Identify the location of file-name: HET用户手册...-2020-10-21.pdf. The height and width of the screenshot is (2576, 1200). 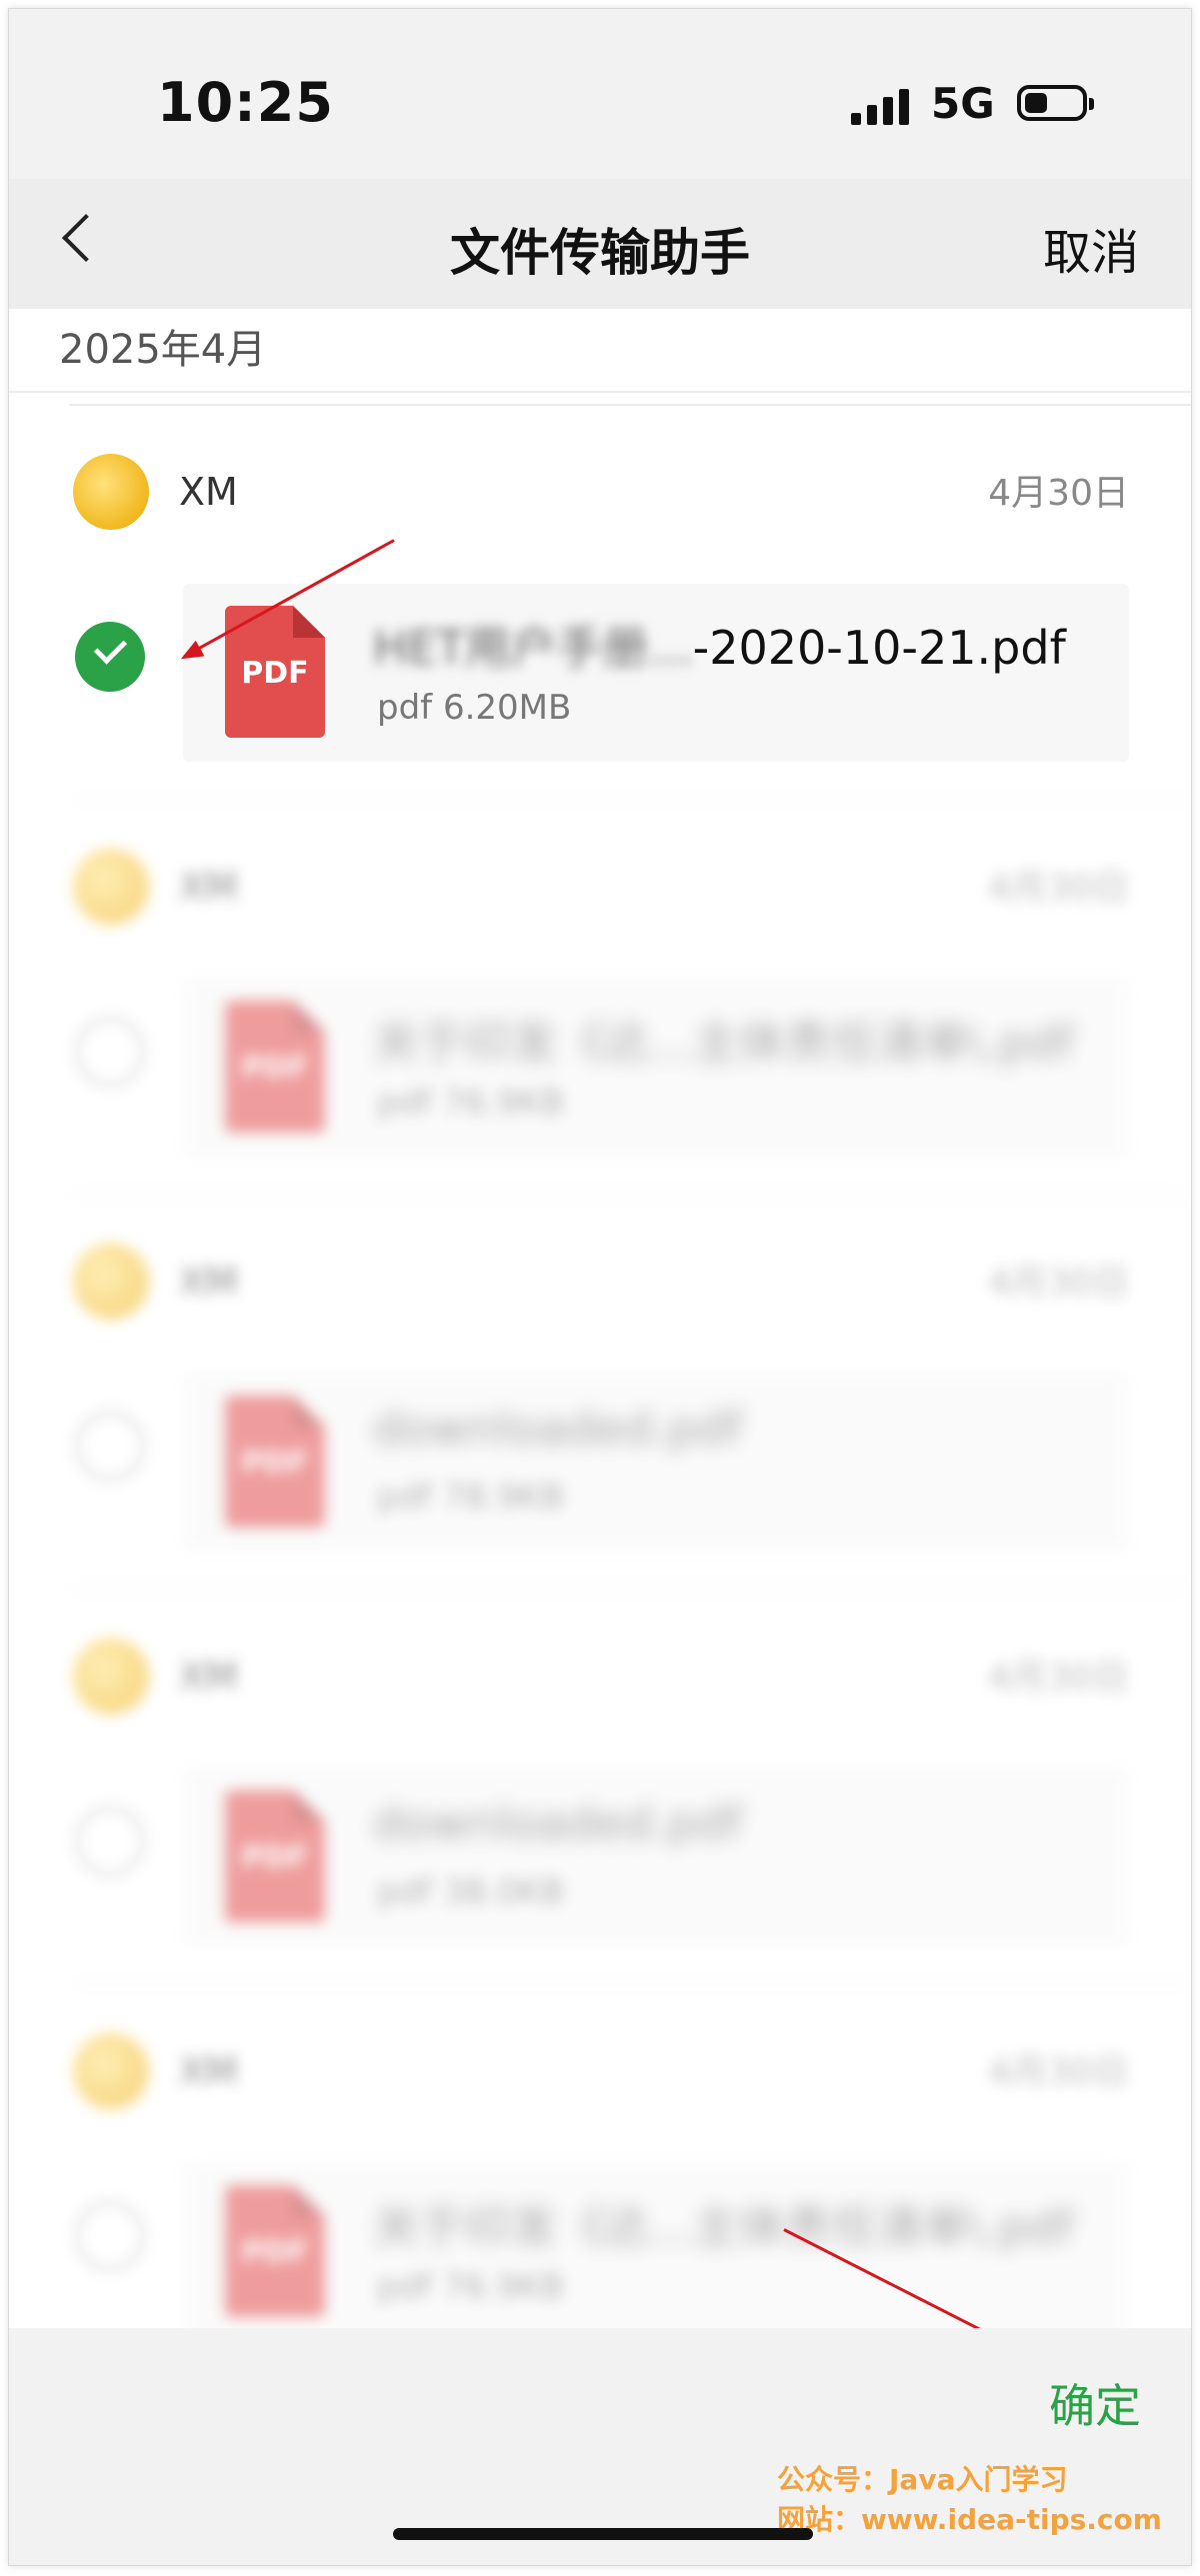
(719, 645).